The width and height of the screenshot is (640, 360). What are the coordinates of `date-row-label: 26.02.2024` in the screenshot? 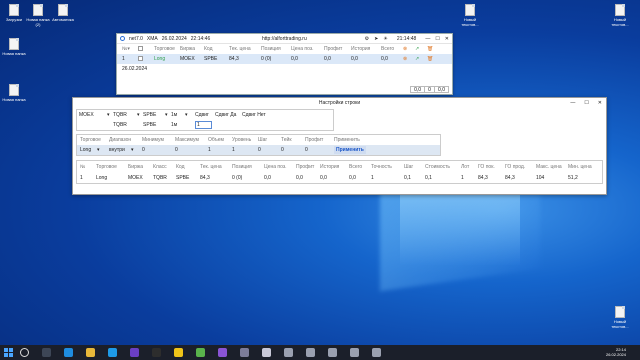 It's located at (135, 69).